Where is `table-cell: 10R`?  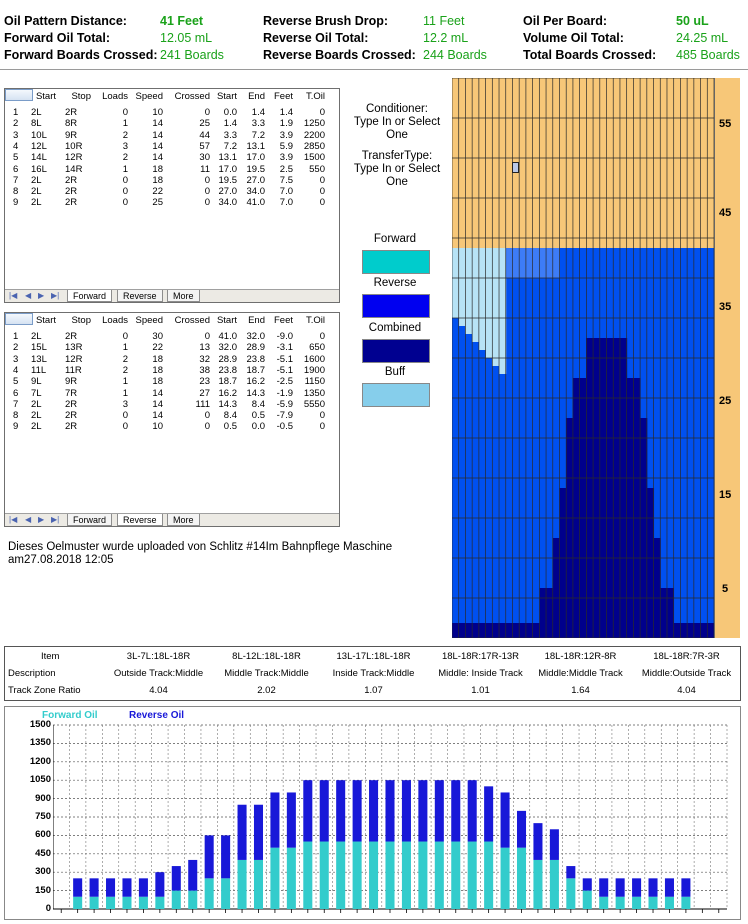
table-cell: 10R is located at coordinates (73, 146).